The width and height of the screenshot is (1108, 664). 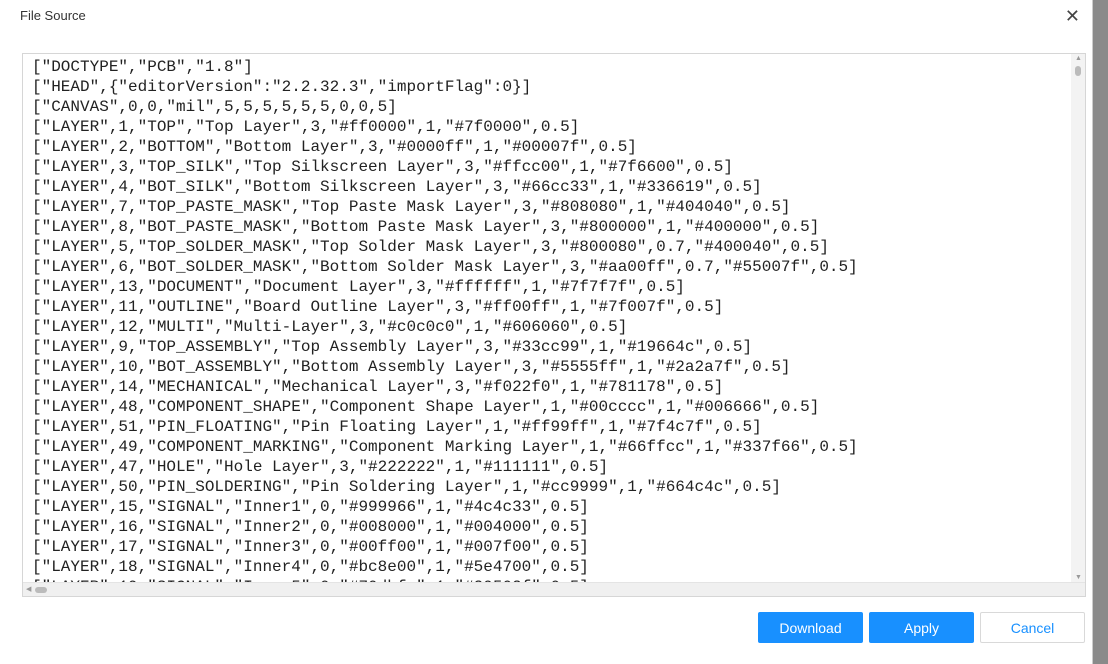 What do you see at coordinates (1078, 318) in the screenshot?
I see `vertical-scrollbar: ▲ ▼` at bounding box center [1078, 318].